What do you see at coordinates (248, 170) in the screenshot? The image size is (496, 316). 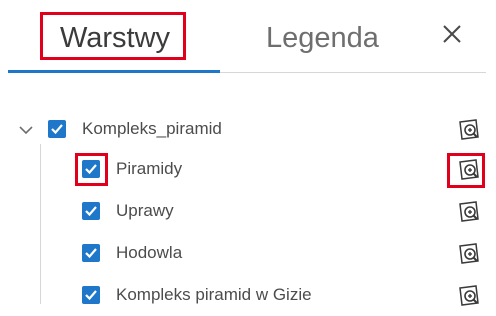 I see `layer-row: Piramidy` at bounding box center [248, 170].